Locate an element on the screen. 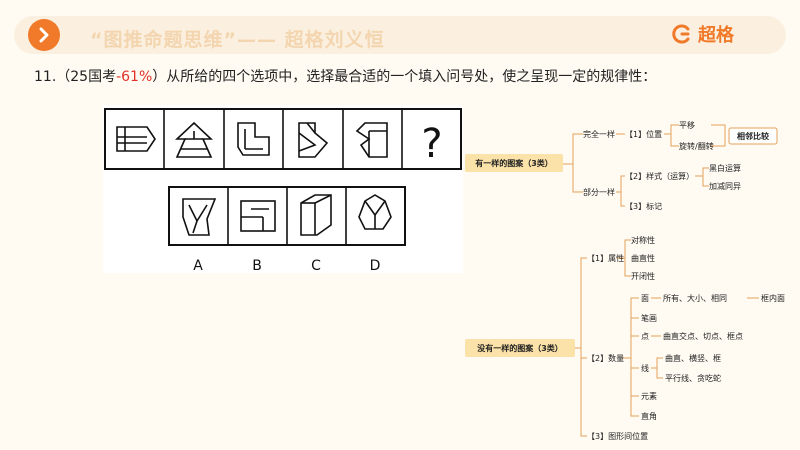 Image resolution: width=800 pixels, height=450 pixels. line-detail-1: 曲直、横竖、框 is located at coordinates (693, 358).